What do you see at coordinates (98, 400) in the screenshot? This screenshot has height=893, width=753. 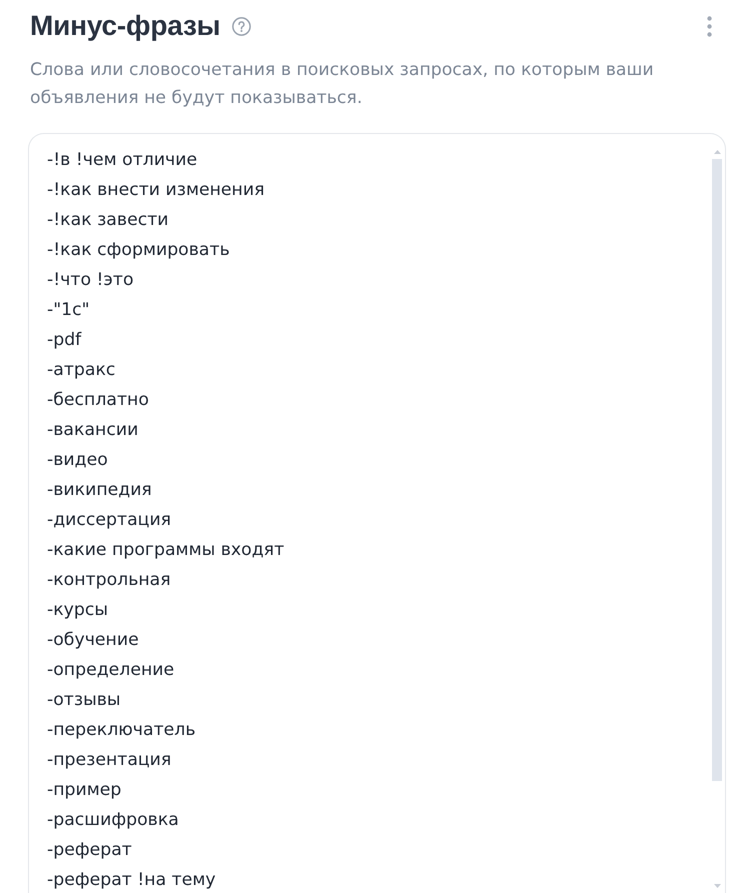 I see `phrase-line: -бесплатно` at bounding box center [98, 400].